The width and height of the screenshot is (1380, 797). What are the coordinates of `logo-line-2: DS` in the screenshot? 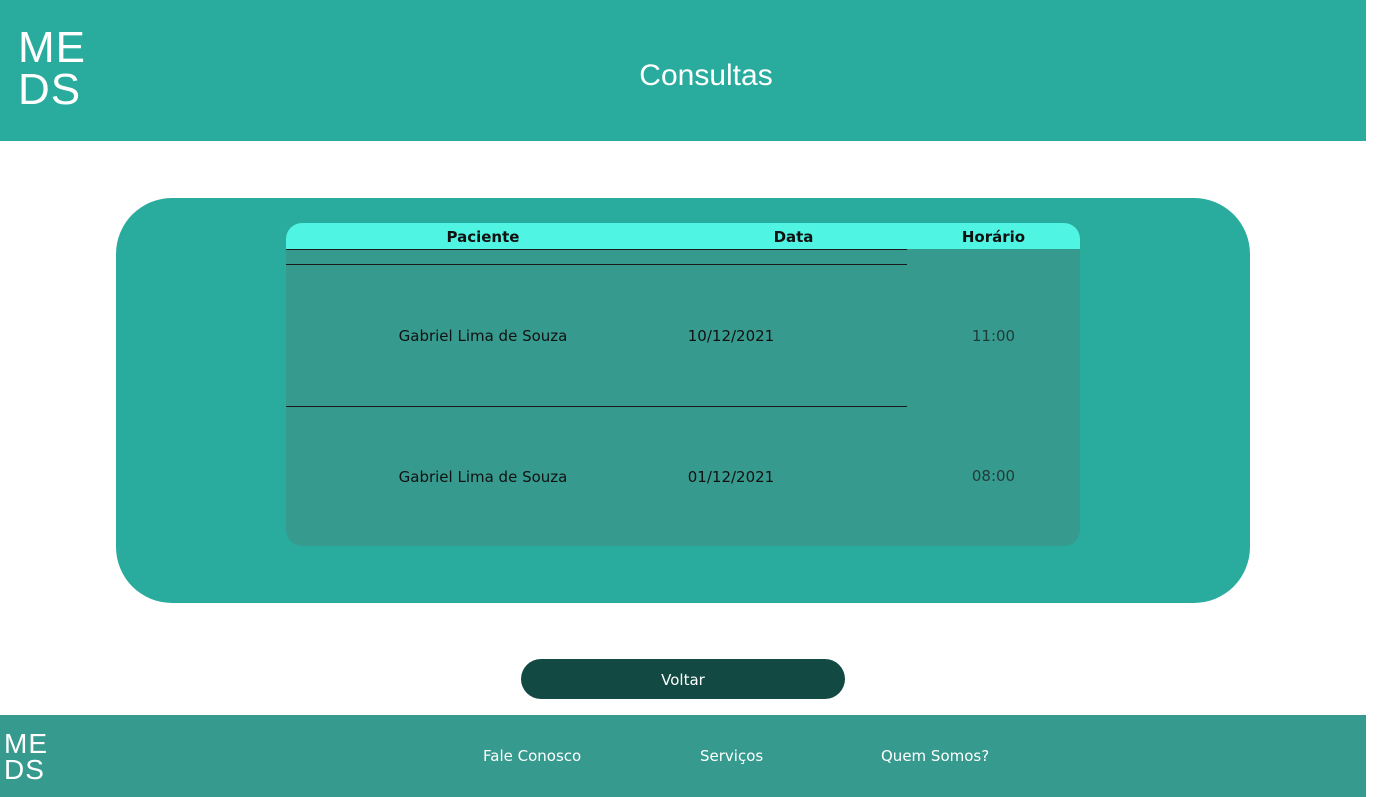 It's located at (24, 769).